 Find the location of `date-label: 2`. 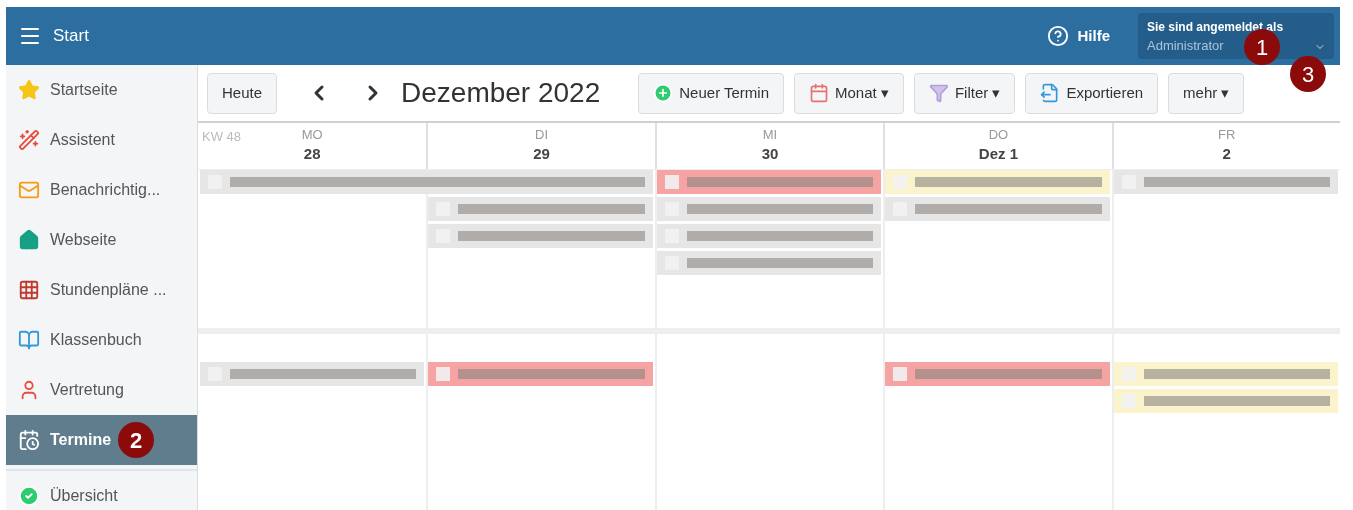

date-label: 2 is located at coordinates (1226, 154).